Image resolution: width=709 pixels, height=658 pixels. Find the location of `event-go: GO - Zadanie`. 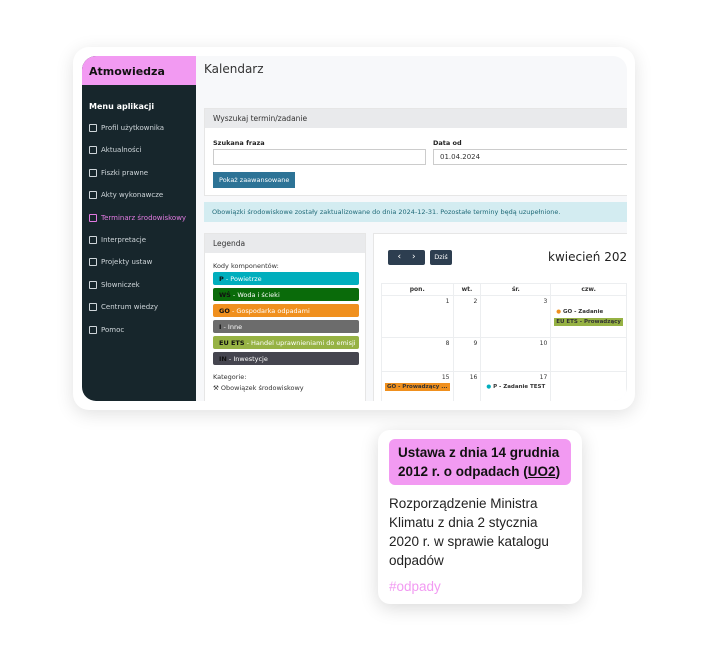

event-go: GO - Zadanie is located at coordinates (583, 312).